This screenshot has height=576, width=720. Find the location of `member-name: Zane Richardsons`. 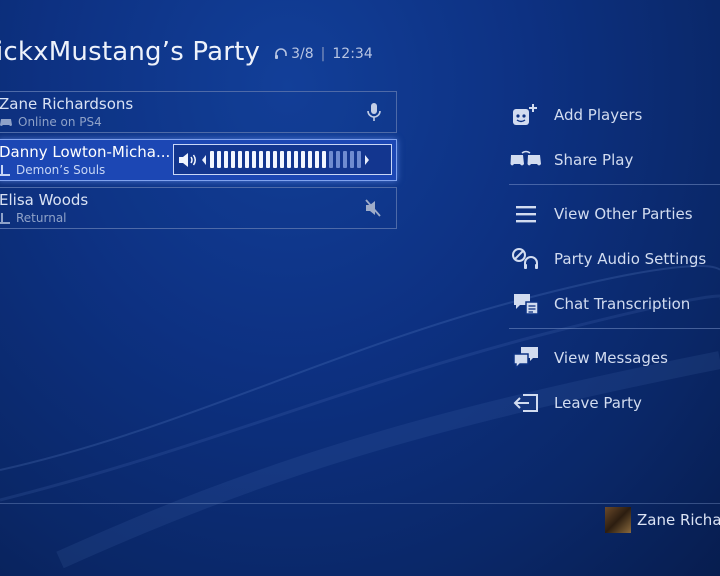

member-name: Zane Richardsons is located at coordinates (67, 104).